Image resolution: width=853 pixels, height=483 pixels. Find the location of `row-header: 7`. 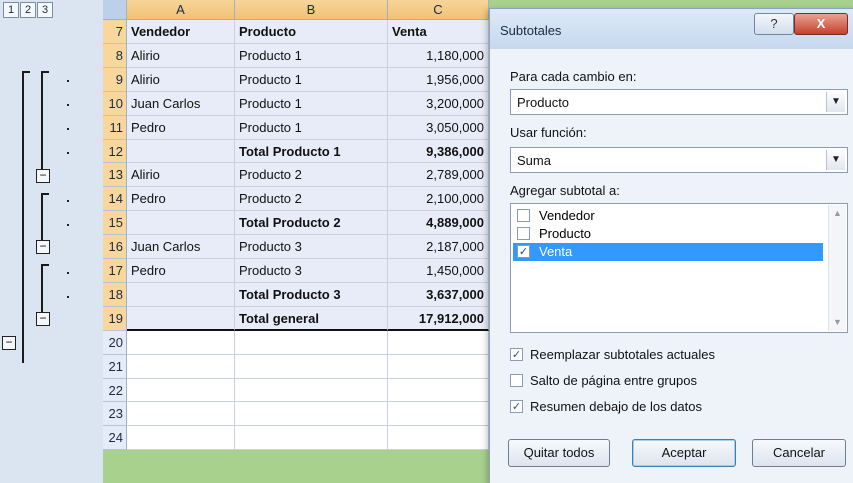

row-header: 7 is located at coordinates (115, 32).